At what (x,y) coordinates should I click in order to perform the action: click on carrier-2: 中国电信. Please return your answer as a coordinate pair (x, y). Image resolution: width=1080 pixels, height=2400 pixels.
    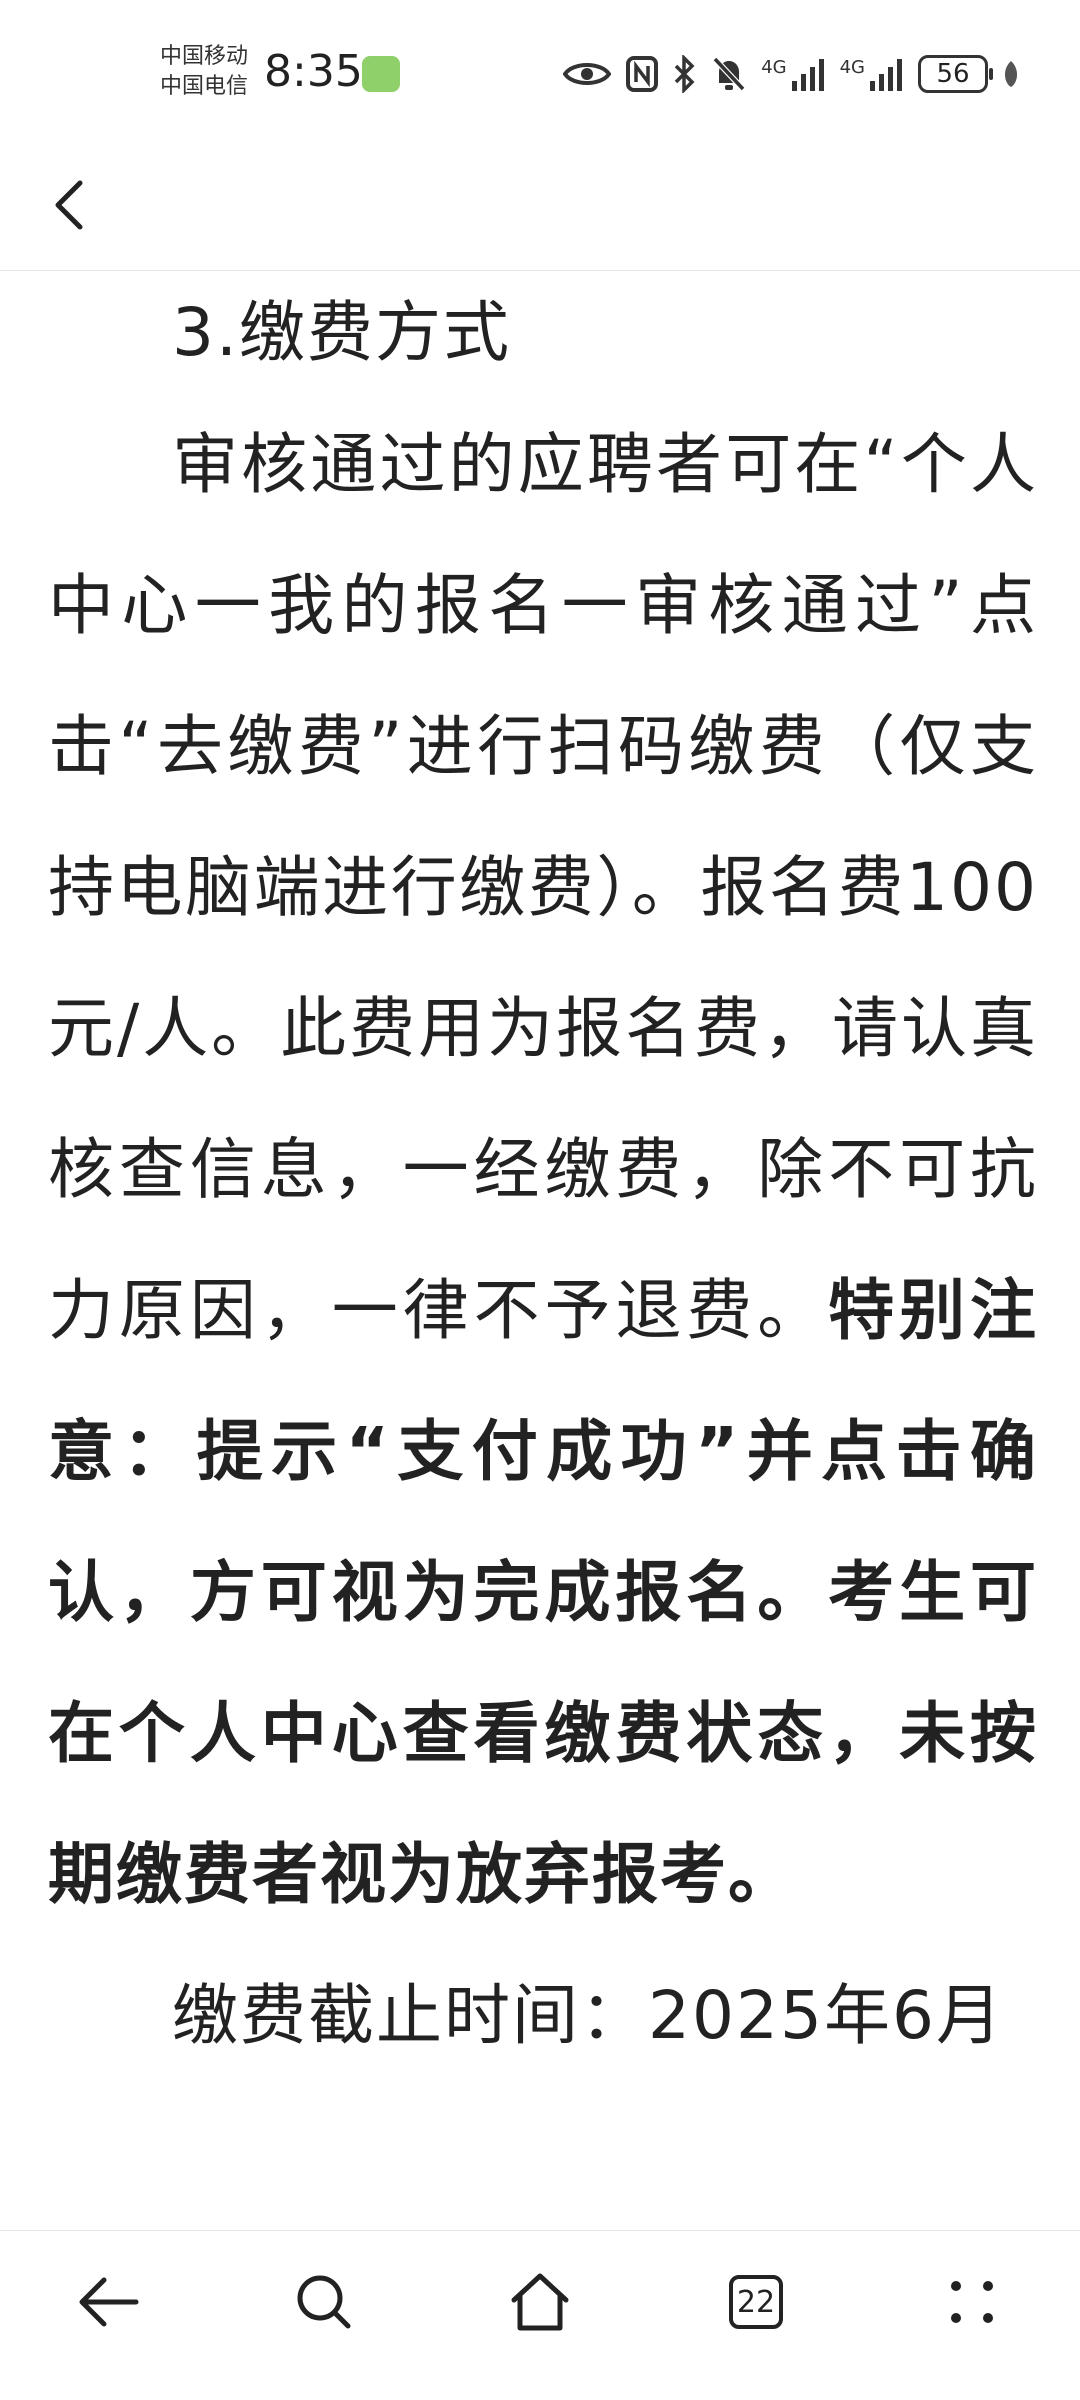
    Looking at the image, I should click on (204, 86).